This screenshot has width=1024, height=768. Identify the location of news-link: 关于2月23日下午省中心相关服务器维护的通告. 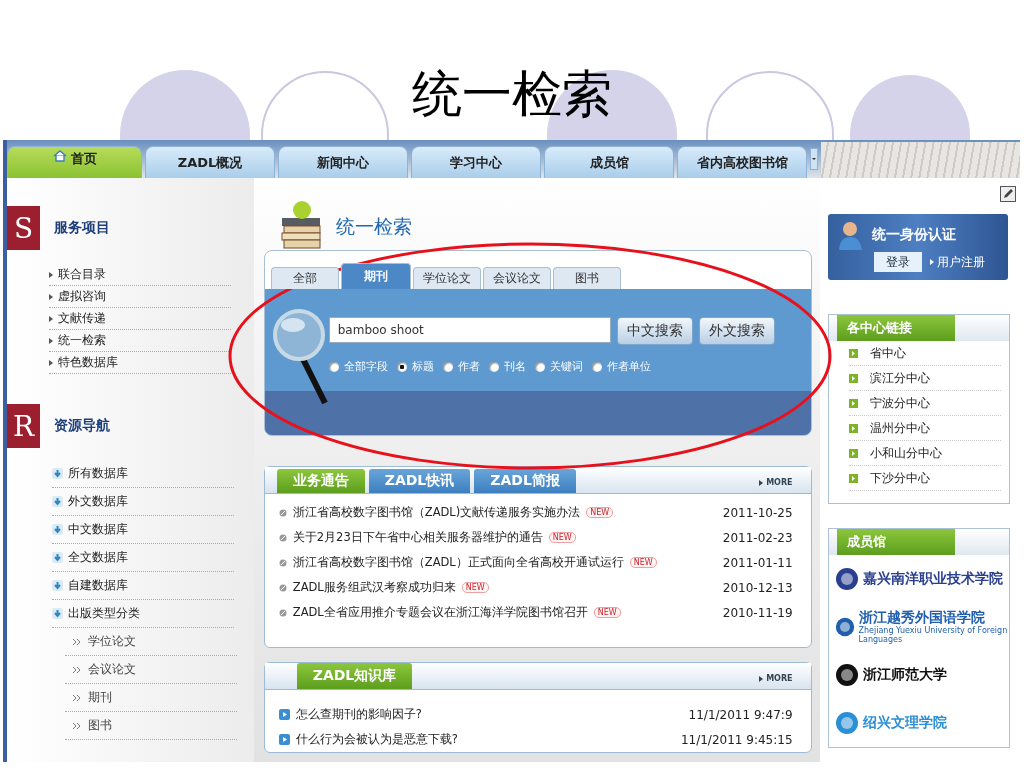
(417, 537).